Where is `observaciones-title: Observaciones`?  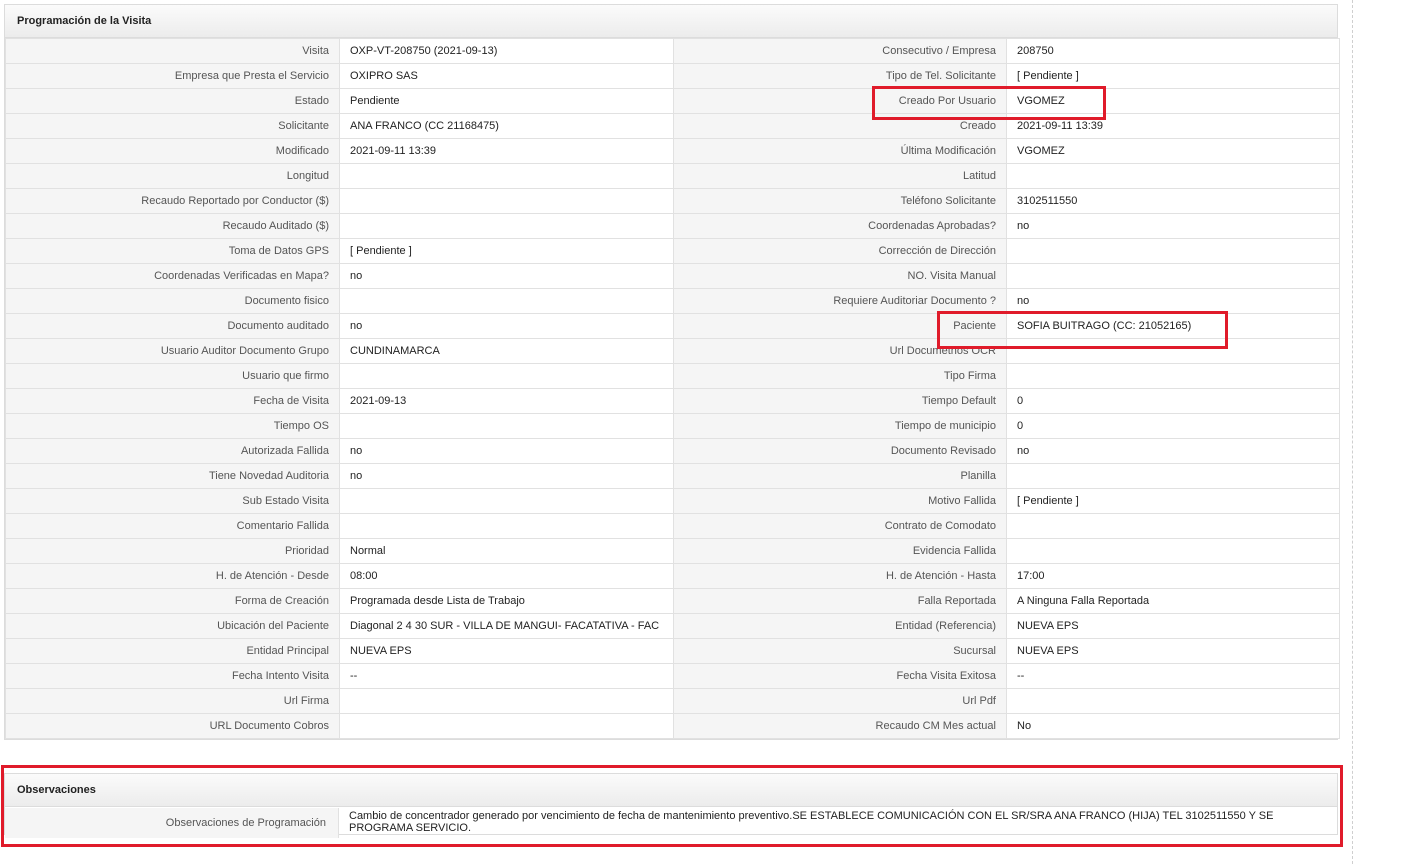 observaciones-title: Observaciones is located at coordinates (671, 790).